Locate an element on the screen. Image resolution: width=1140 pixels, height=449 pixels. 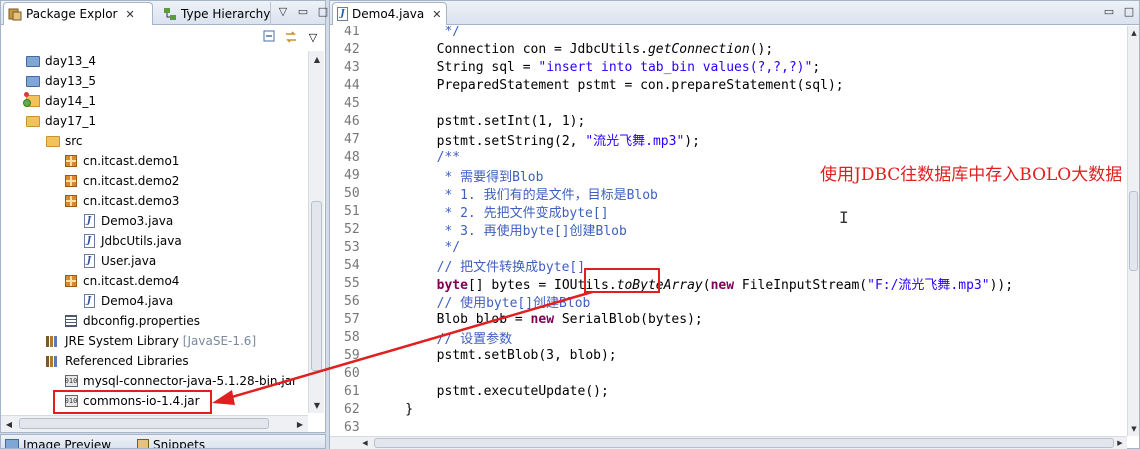
tree-item-properties: dbconfig.properties is located at coordinates (131, 321).